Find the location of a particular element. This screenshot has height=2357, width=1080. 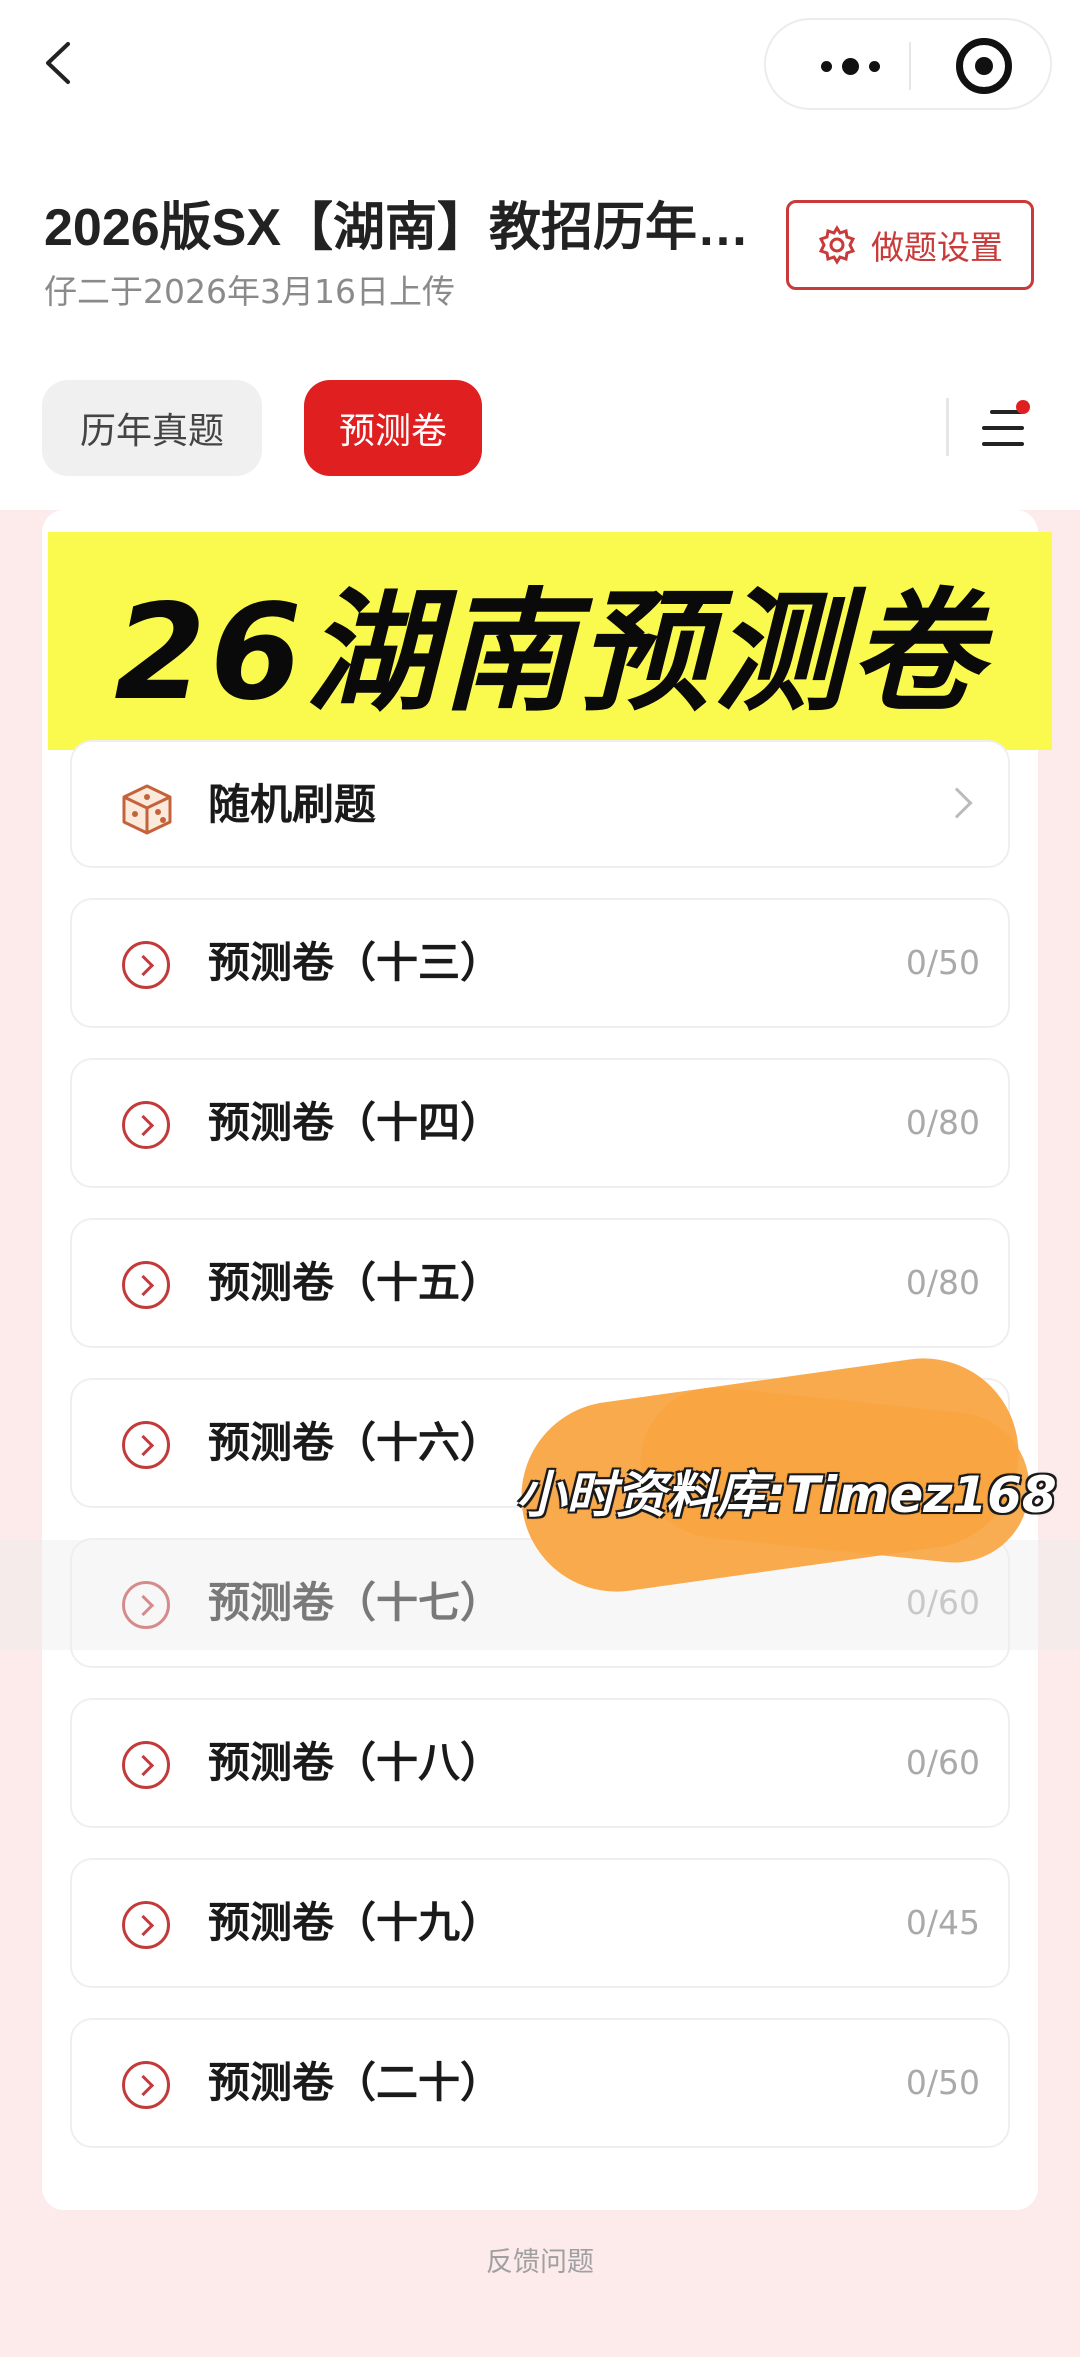

paper-progress: 0/60 is located at coordinates (942, 1762).